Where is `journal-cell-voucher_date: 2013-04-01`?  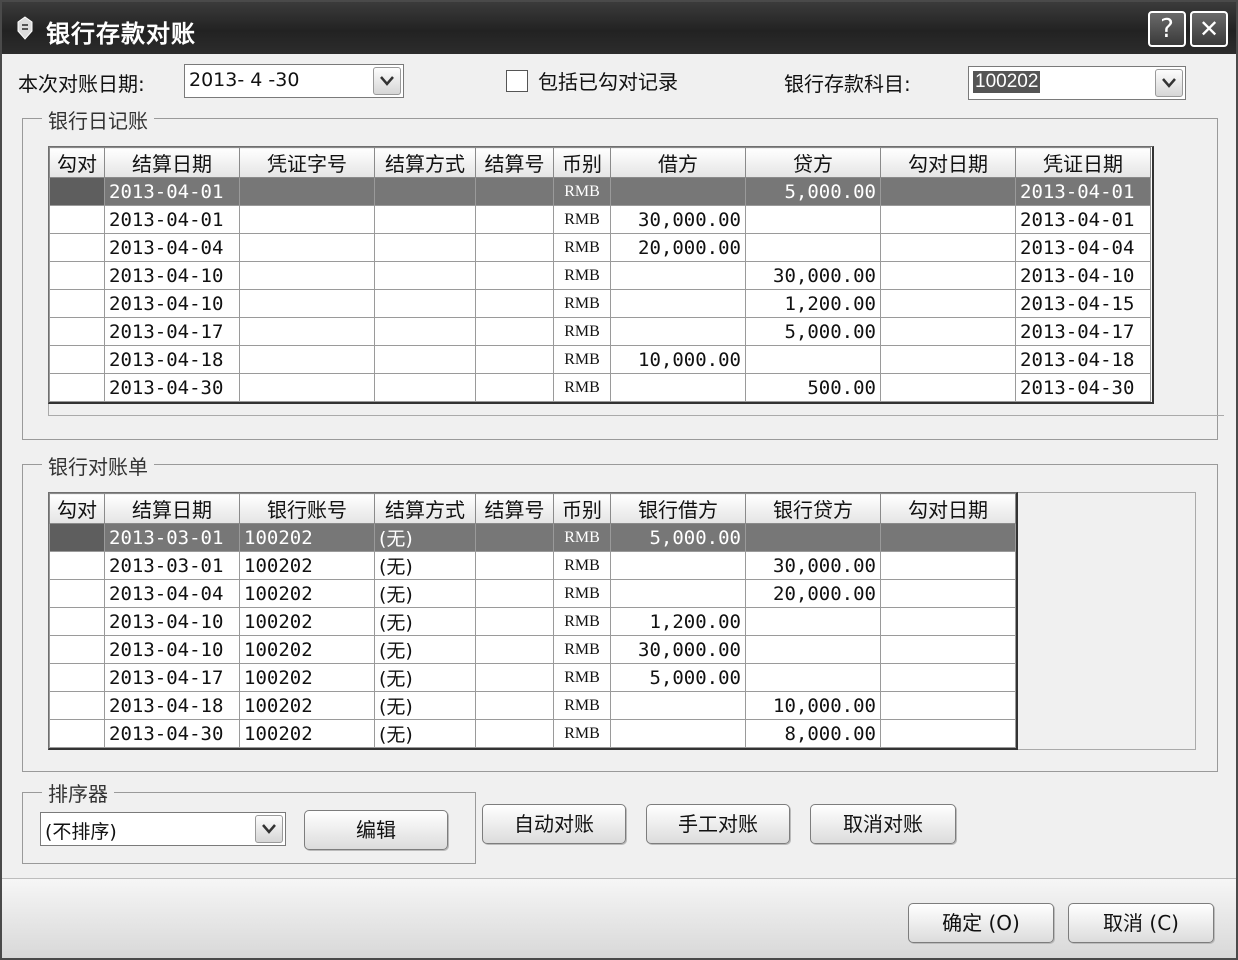
journal-cell-voucher_date: 2013-04-01 is located at coordinates (1083, 219).